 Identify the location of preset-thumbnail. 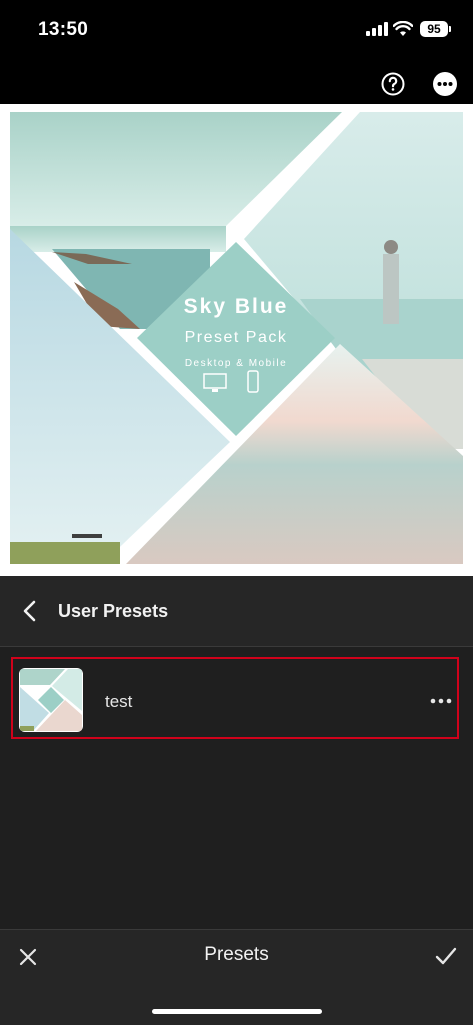
(51, 700).